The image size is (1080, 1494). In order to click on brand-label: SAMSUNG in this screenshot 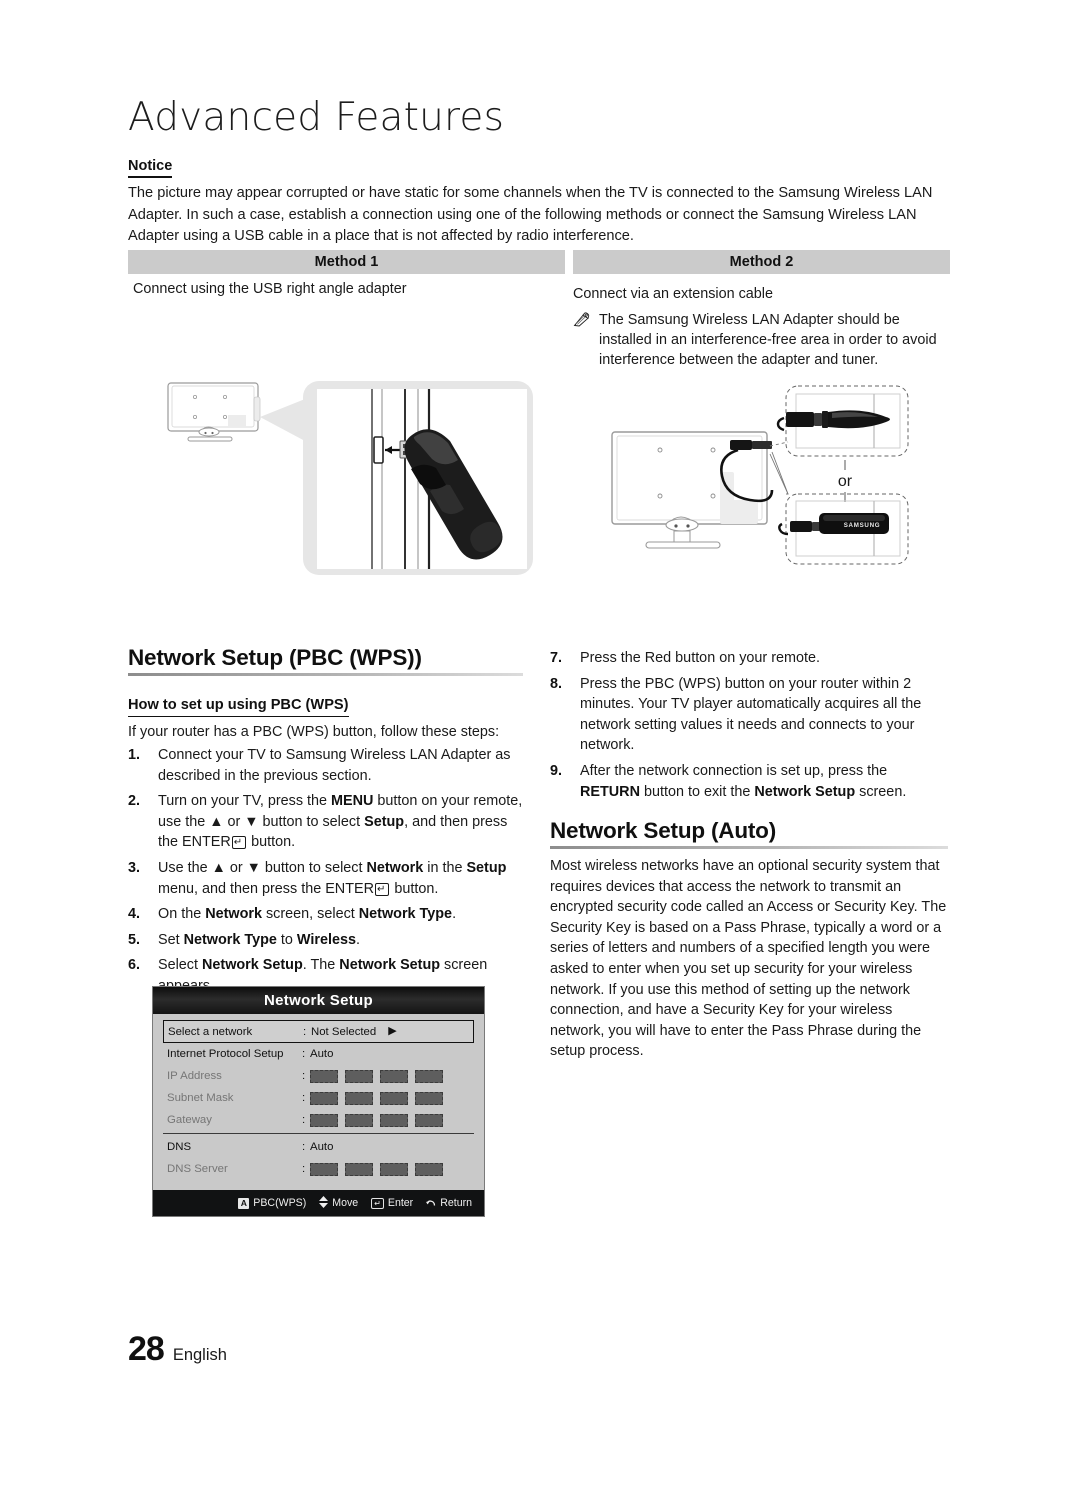, I will do `click(862, 525)`.